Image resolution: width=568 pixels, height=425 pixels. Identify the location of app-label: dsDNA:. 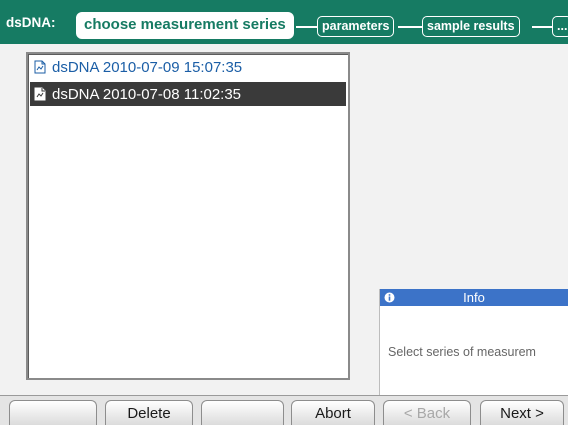
(31, 22).